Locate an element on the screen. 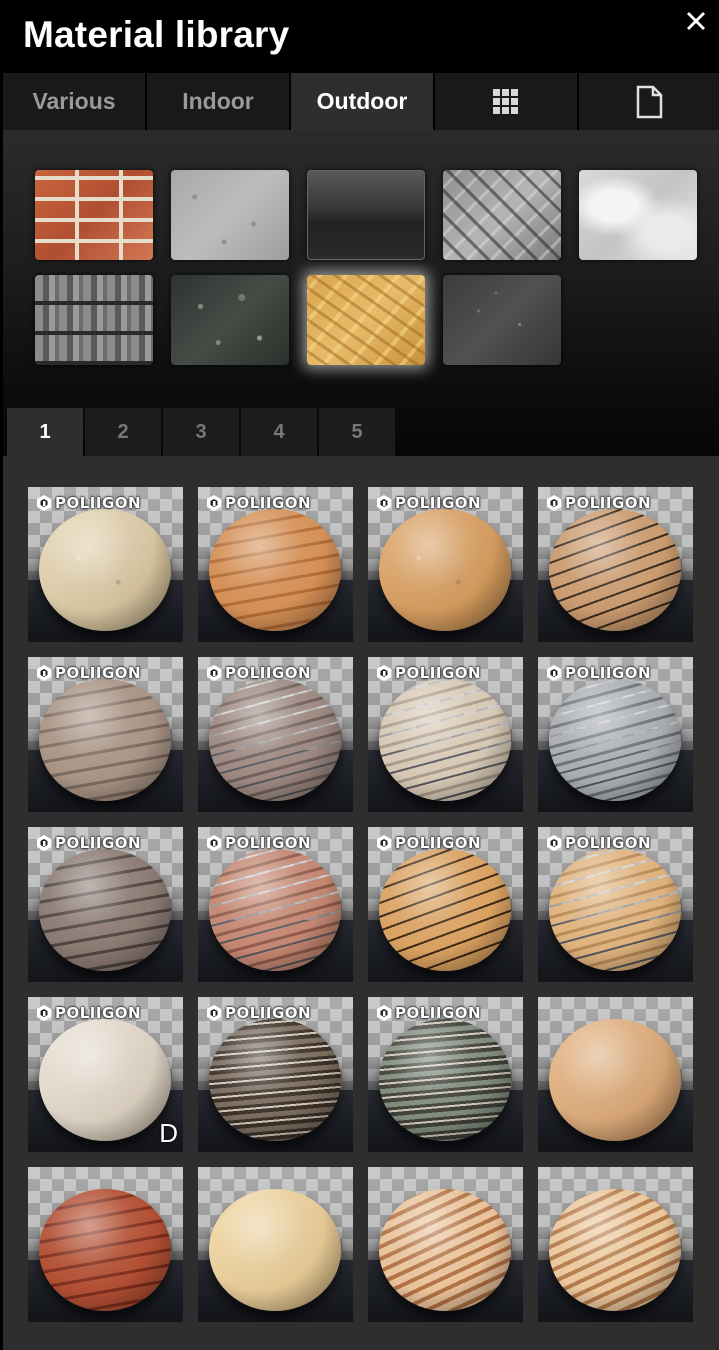 The image size is (719, 1350). tab-outdoor: Outdoor is located at coordinates (362, 101).